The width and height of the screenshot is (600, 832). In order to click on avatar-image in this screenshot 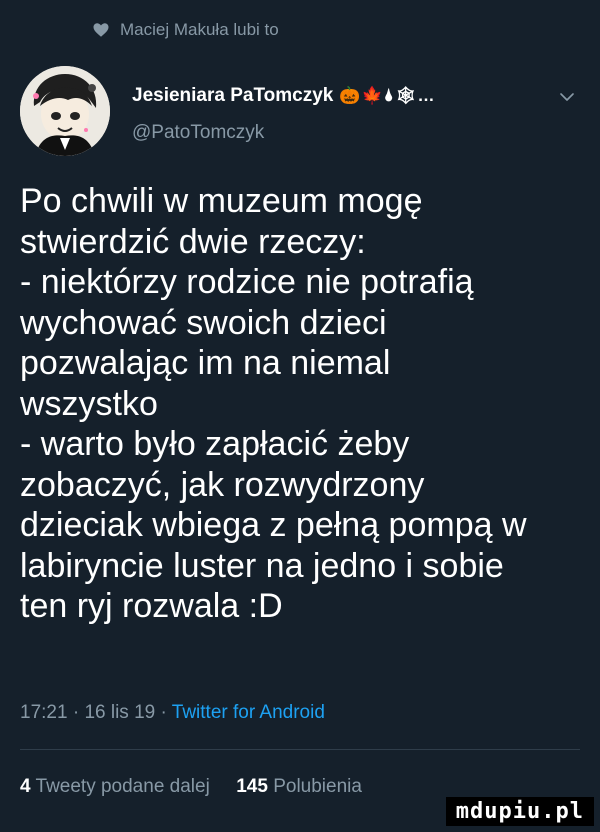, I will do `click(65, 111)`.